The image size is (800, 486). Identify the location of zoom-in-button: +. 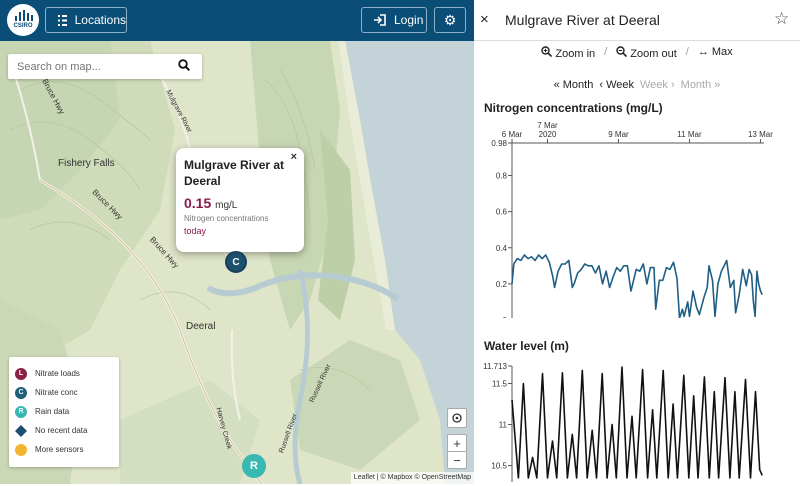
(457, 443).